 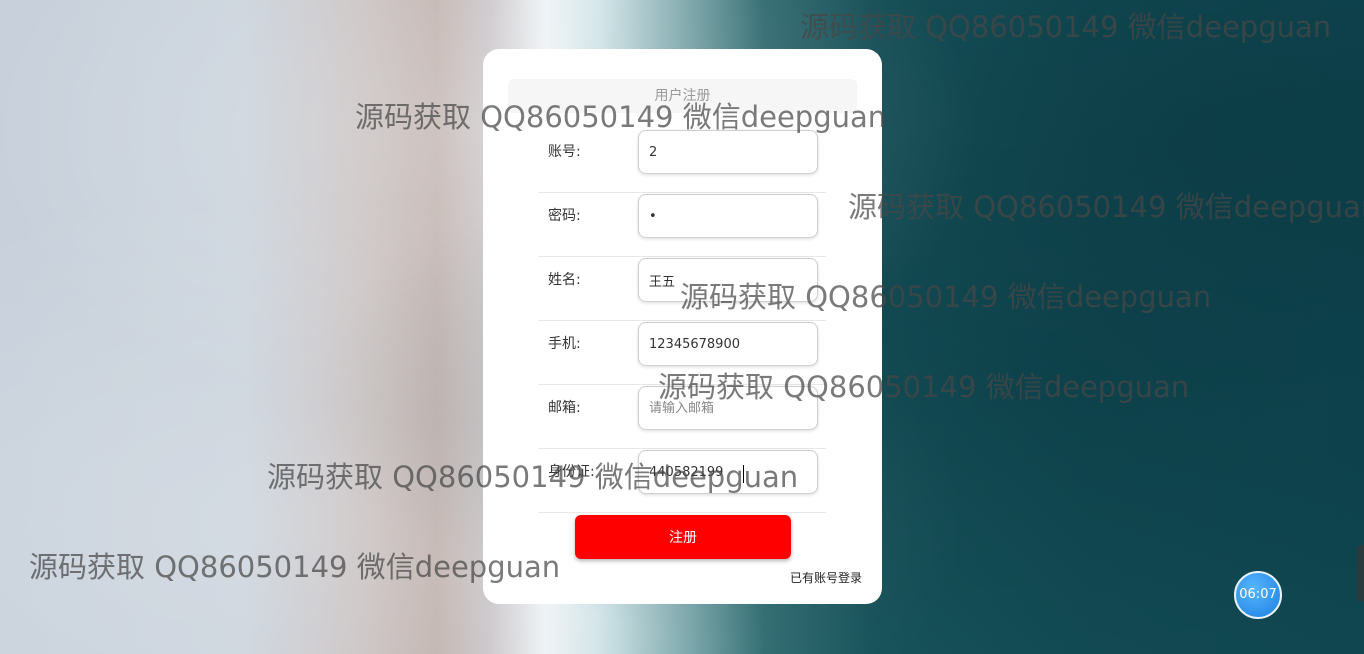 I want to click on form-row-id-card: 身份证:, so click(x=682, y=480).